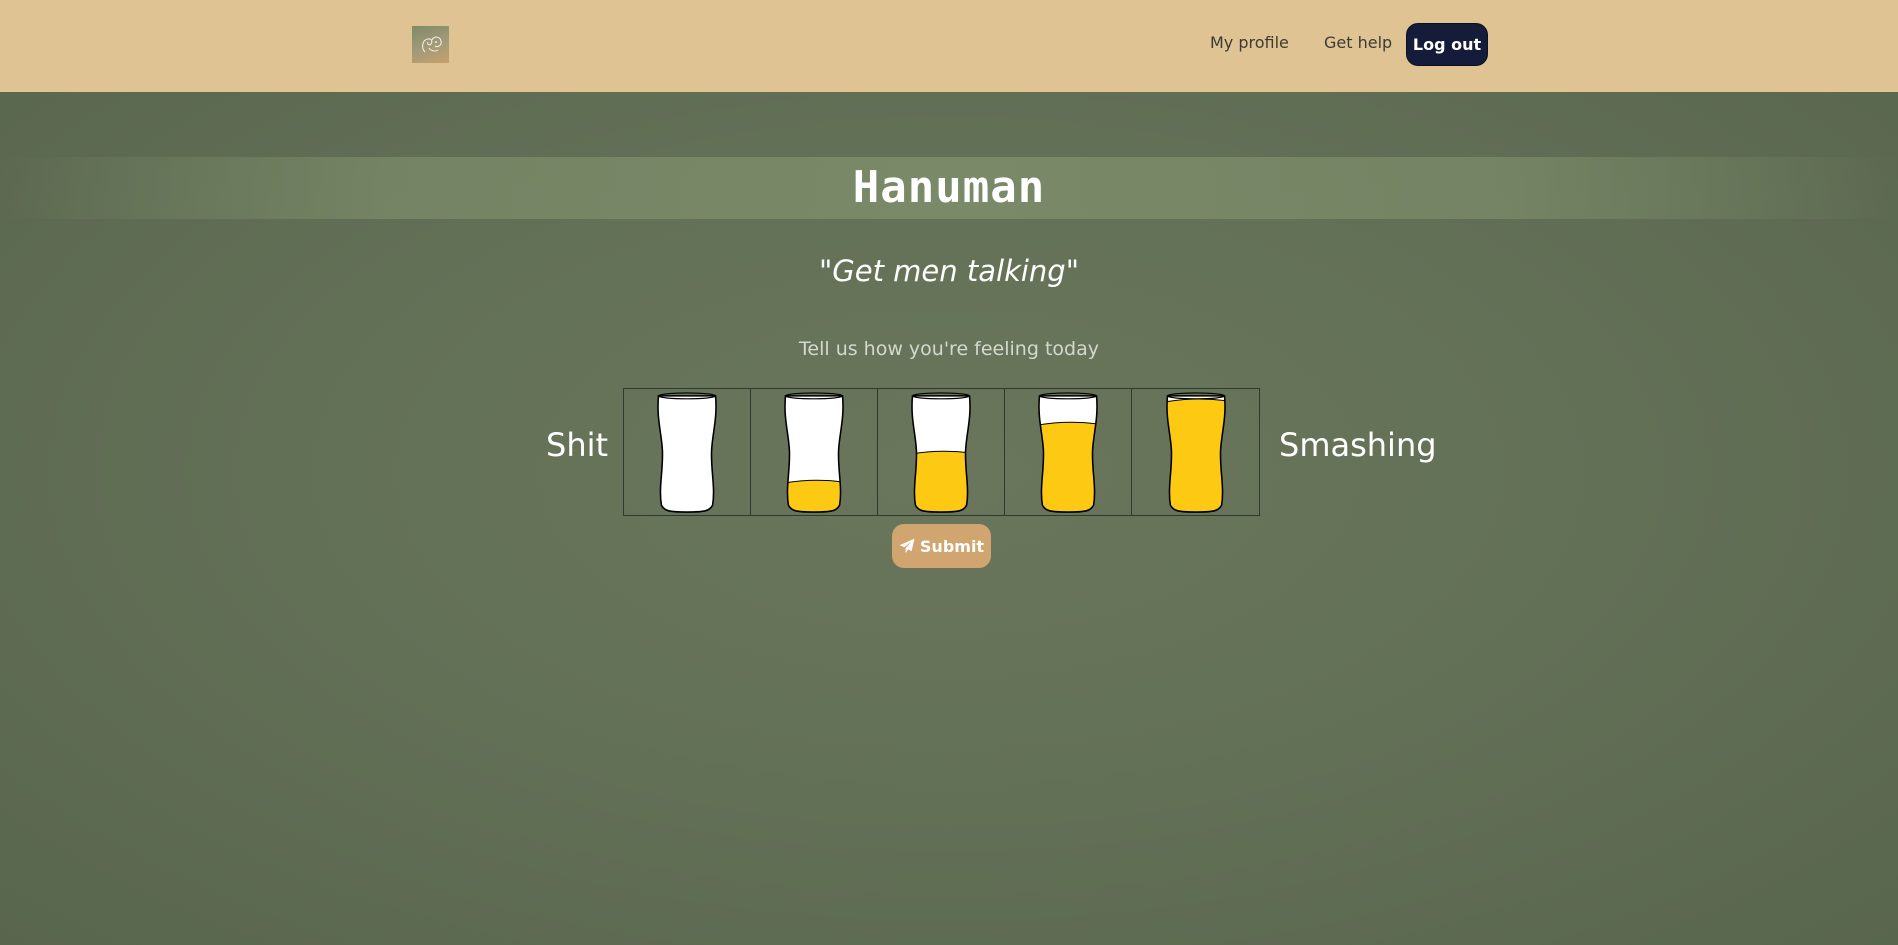 This screenshot has width=1898, height=945. What do you see at coordinates (949, 271) in the screenshot?
I see `tagline: "Get men talking"` at bounding box center [949, 271].